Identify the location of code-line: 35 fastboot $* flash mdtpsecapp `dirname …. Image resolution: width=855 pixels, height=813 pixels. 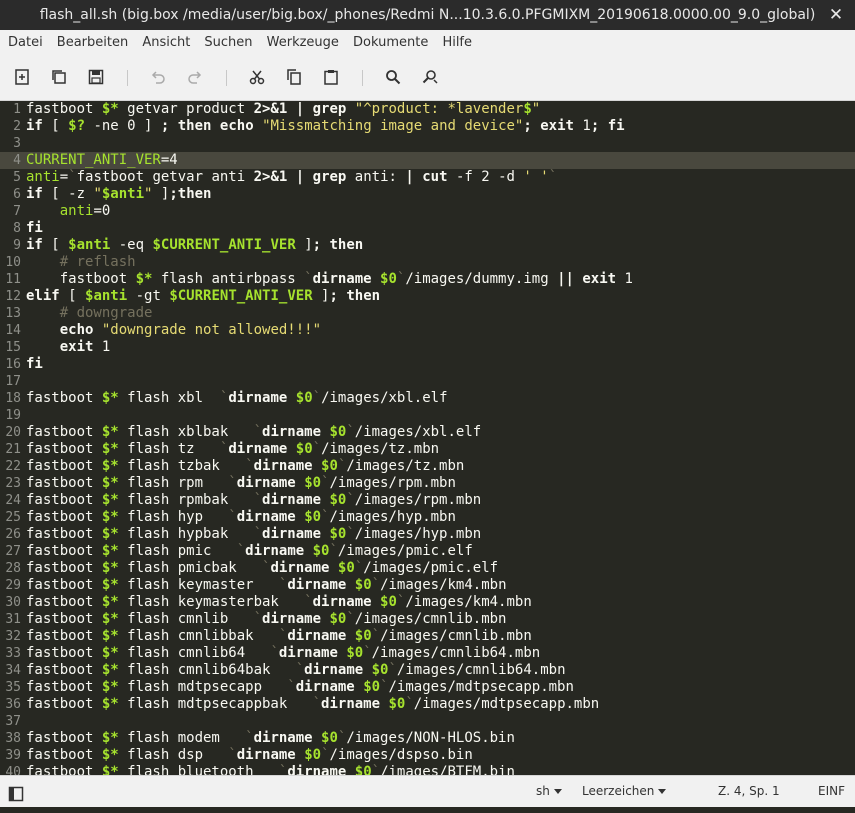
(427, 687).